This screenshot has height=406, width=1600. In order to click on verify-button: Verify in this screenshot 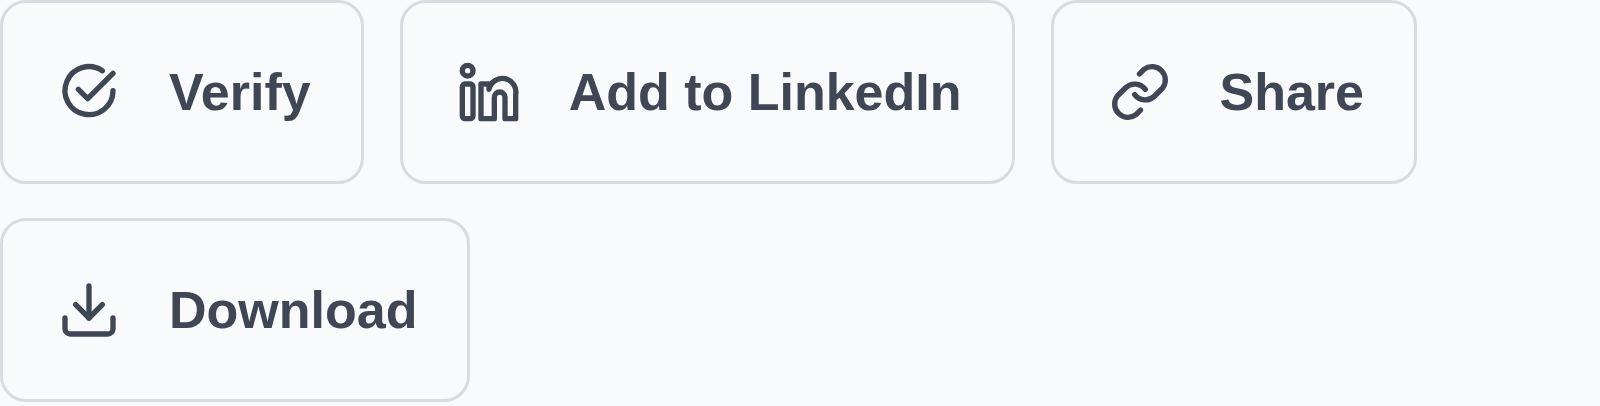, I will do `click(182, 92)`.